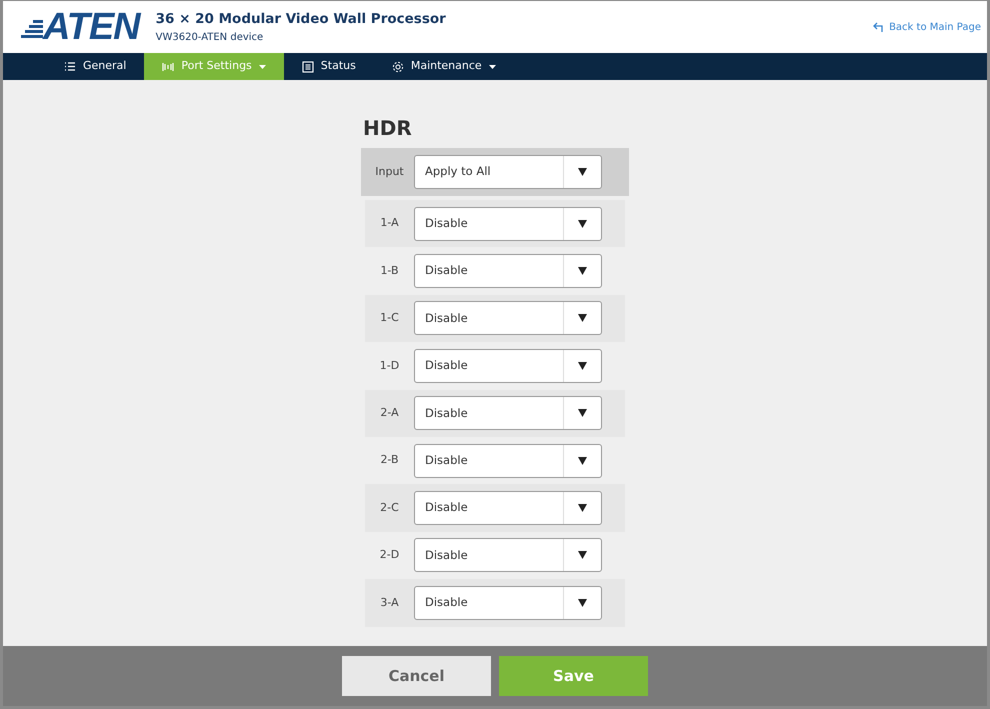 The width and height of the screenshot is (990, 709). I want to click on section-heading: HDR, so click(388, 128).